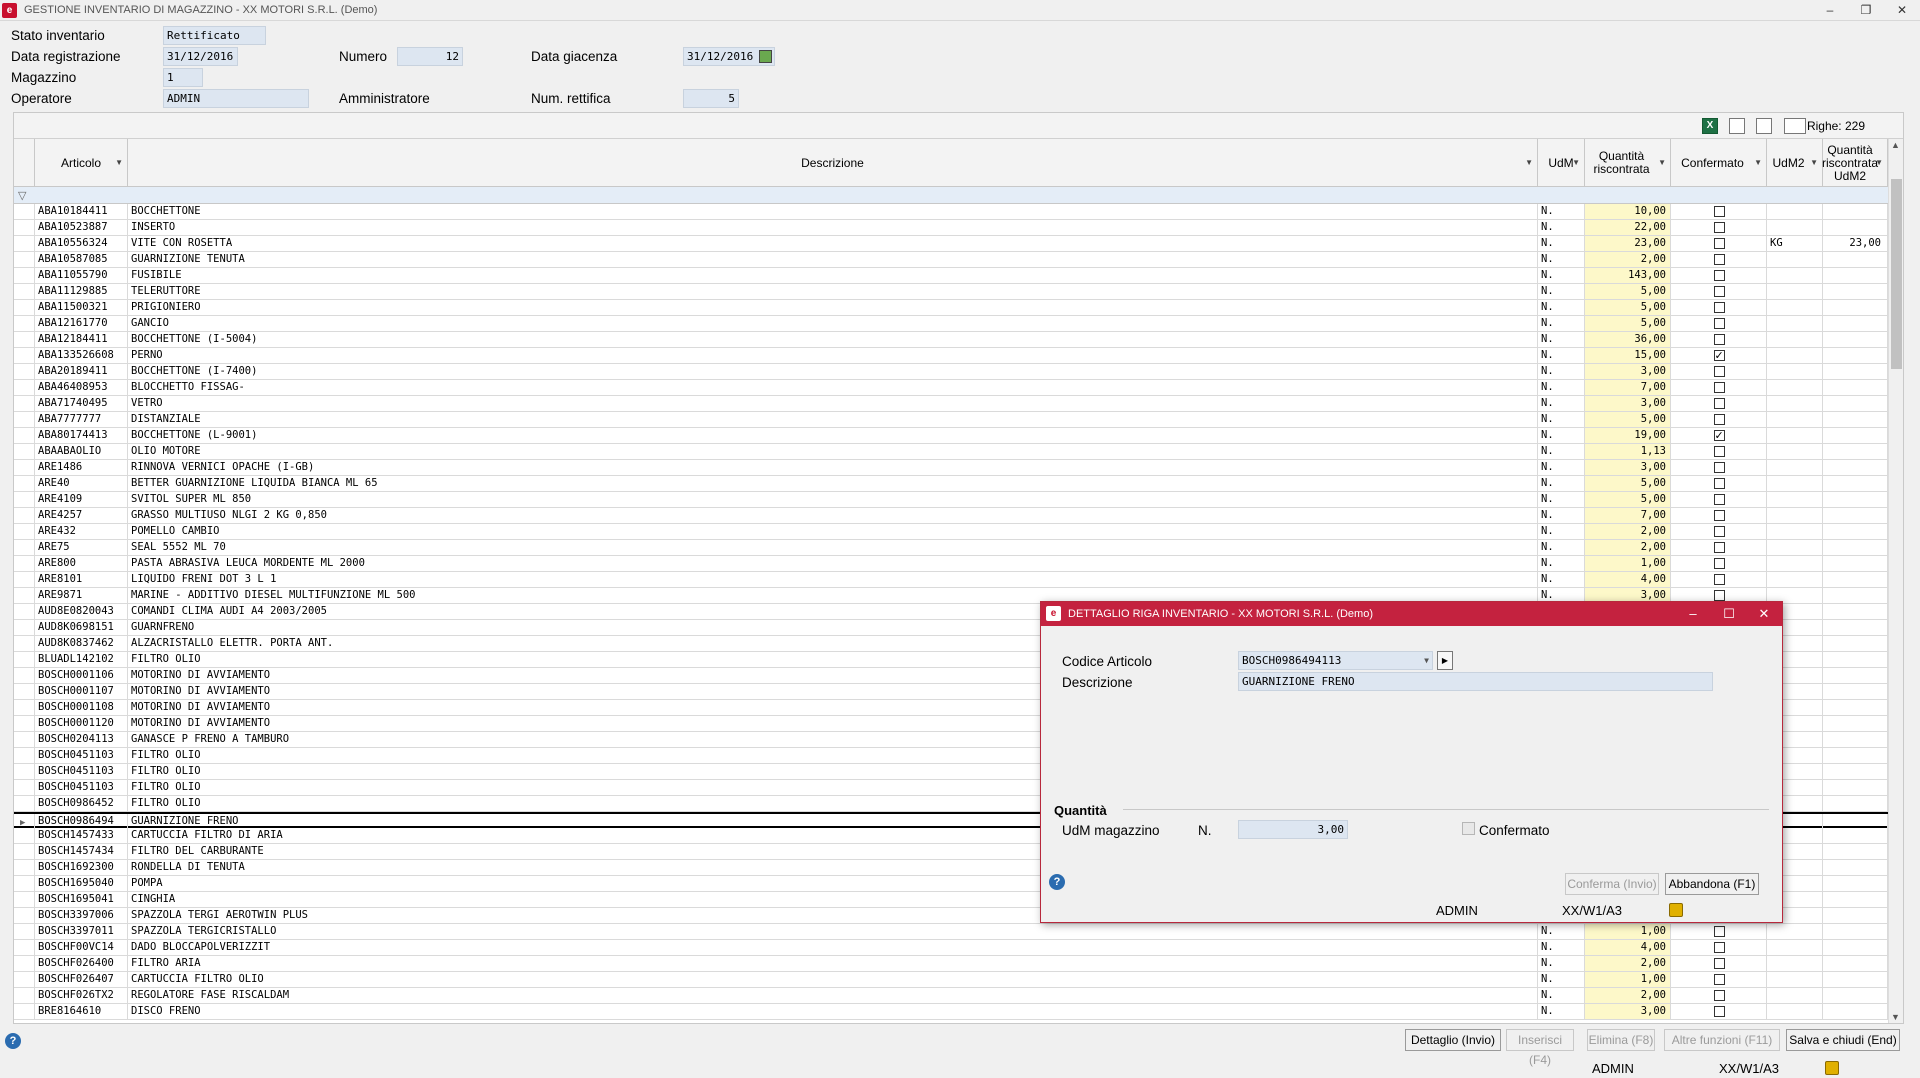  Describe the element at coordinates (958, 436) in the screenshot. I see `table-row: ABA80174413 BOCCHETTONE (L-9001) N. 19,00` at that location.